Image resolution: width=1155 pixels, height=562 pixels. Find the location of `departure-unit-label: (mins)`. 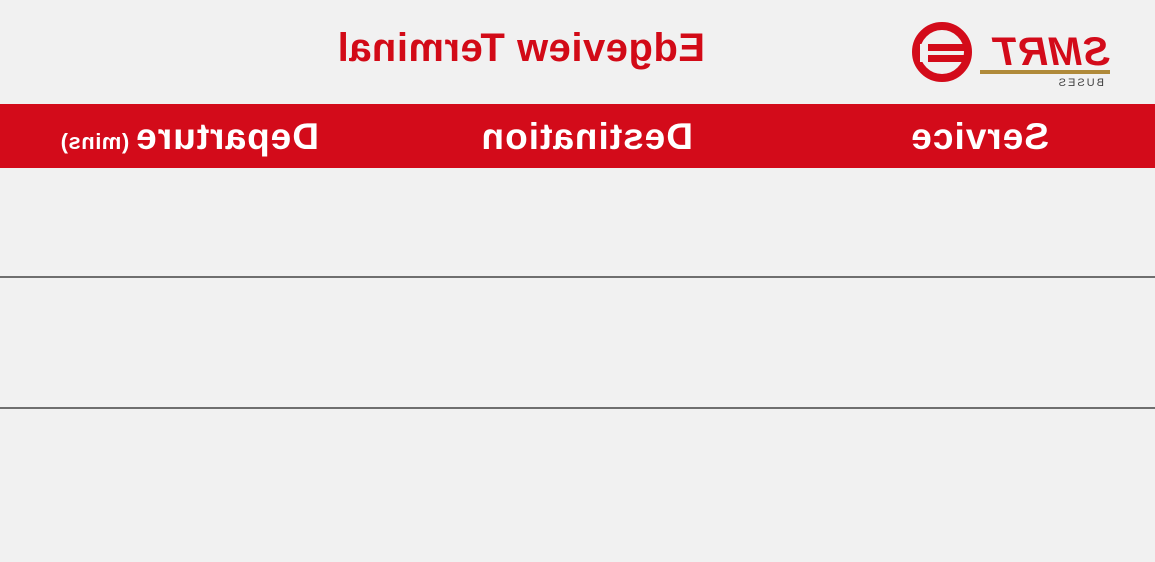

departure-unit-label: (mins) is located at coordinates (95, 141).